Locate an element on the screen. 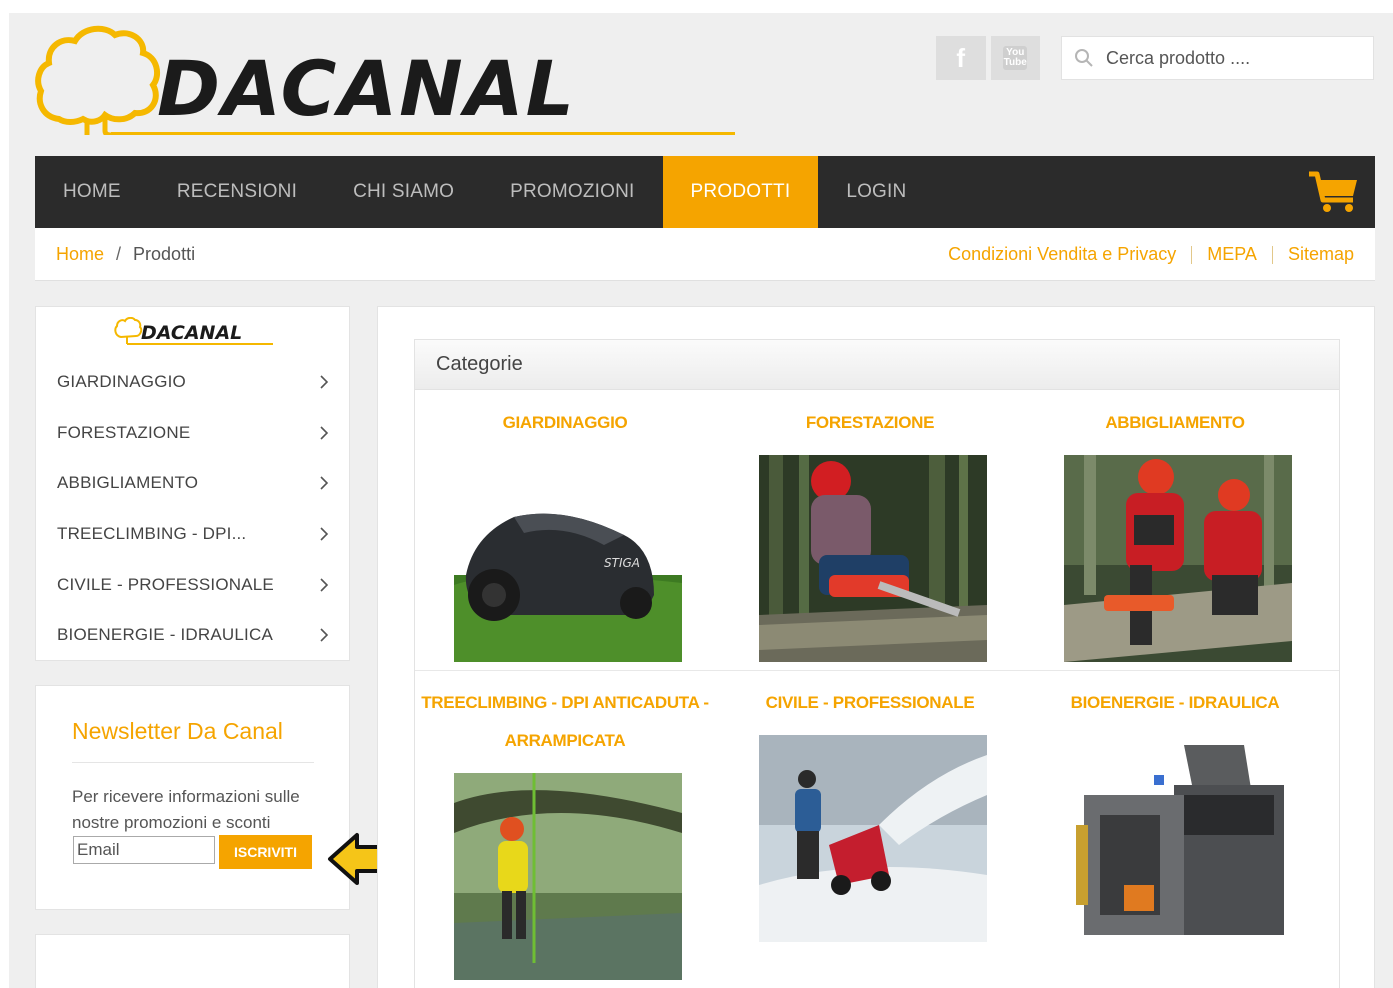 The width and height of the screenshot is (1393, 988). search-input is located at coordinates (1231, 58).